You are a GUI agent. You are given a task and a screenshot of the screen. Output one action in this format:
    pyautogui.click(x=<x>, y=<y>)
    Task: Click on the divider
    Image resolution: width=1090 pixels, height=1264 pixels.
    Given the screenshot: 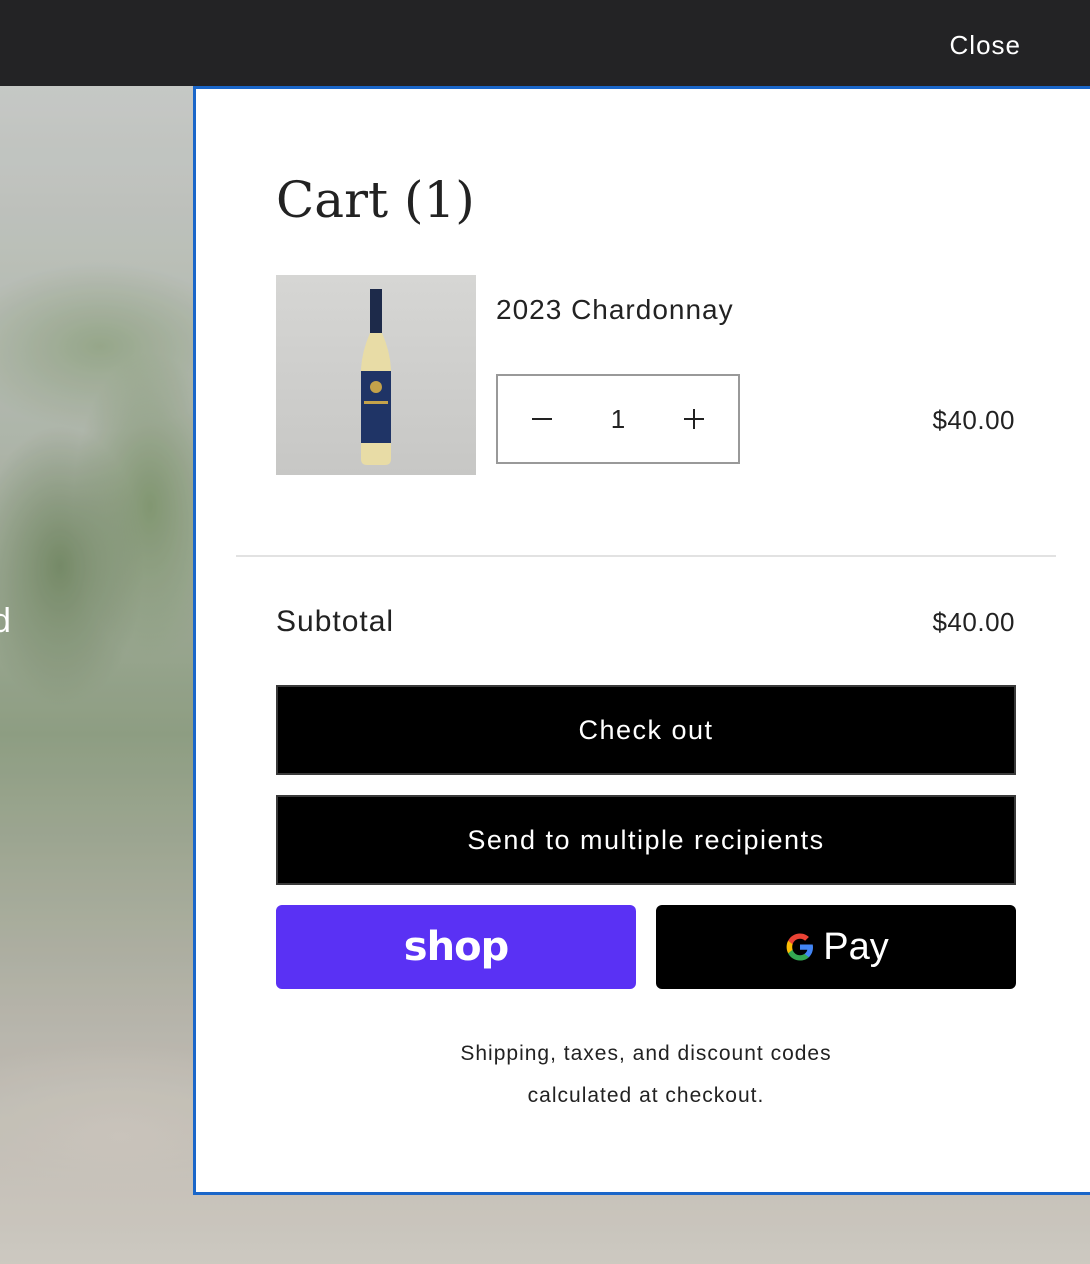 What is the action you would take?
    pyautogui.click(x=646, y=556)
    